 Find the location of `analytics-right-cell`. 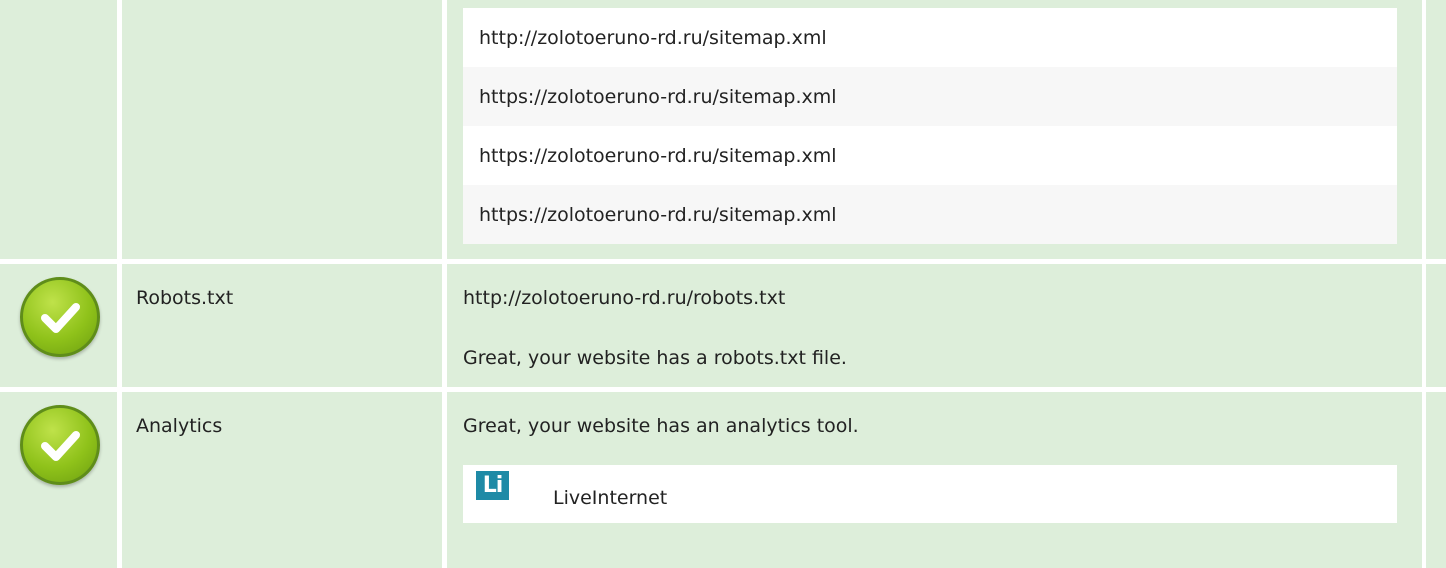

analytics-right-cell is located at coordinates (1436, 480).